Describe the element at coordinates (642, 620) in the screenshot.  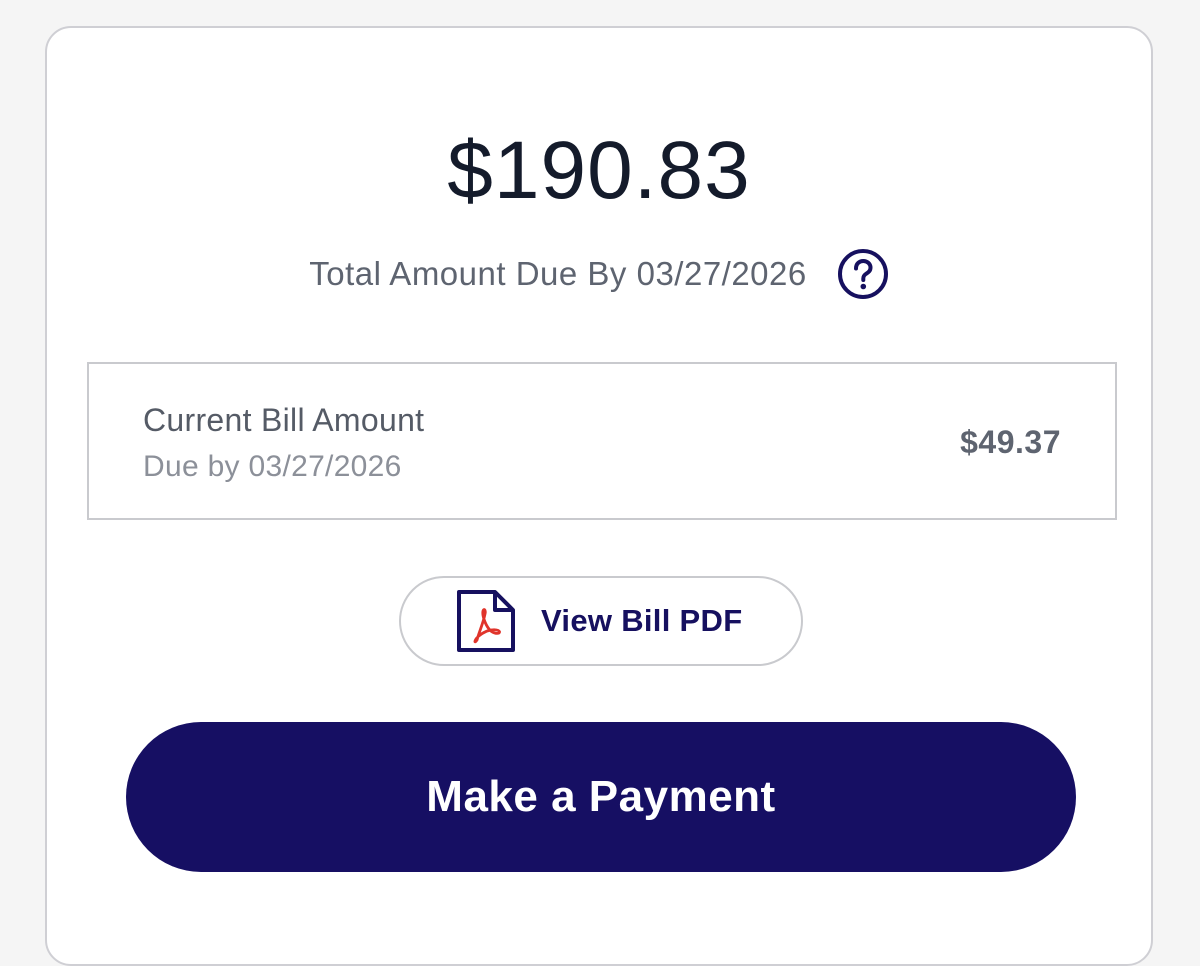
I see `view-bill-pdf-label: View Bill PDF` at that location.